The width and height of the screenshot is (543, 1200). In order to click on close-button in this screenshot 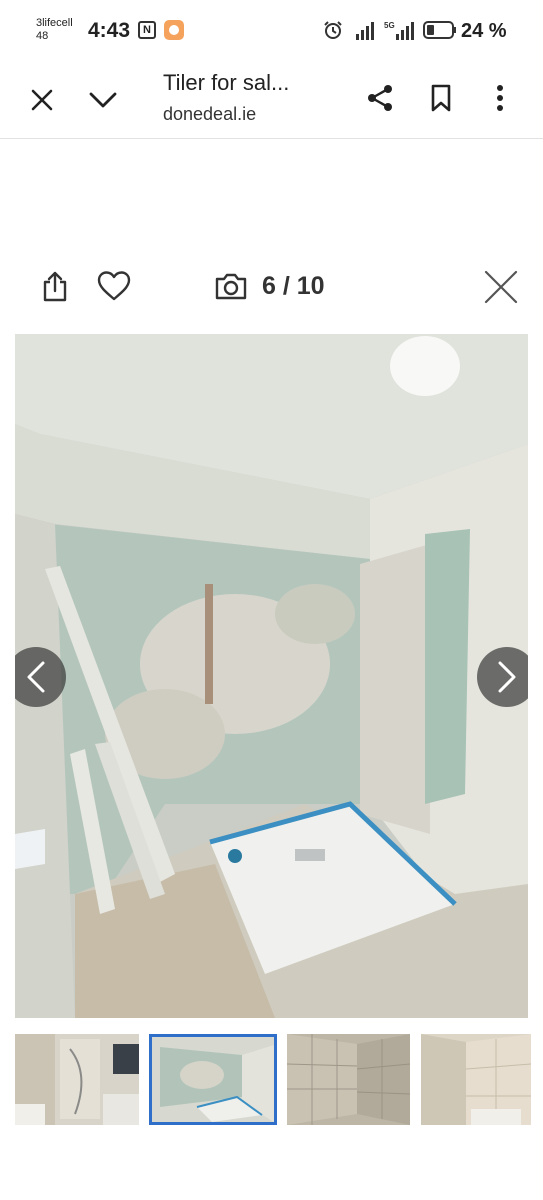, I will do `click(42, 100)`.